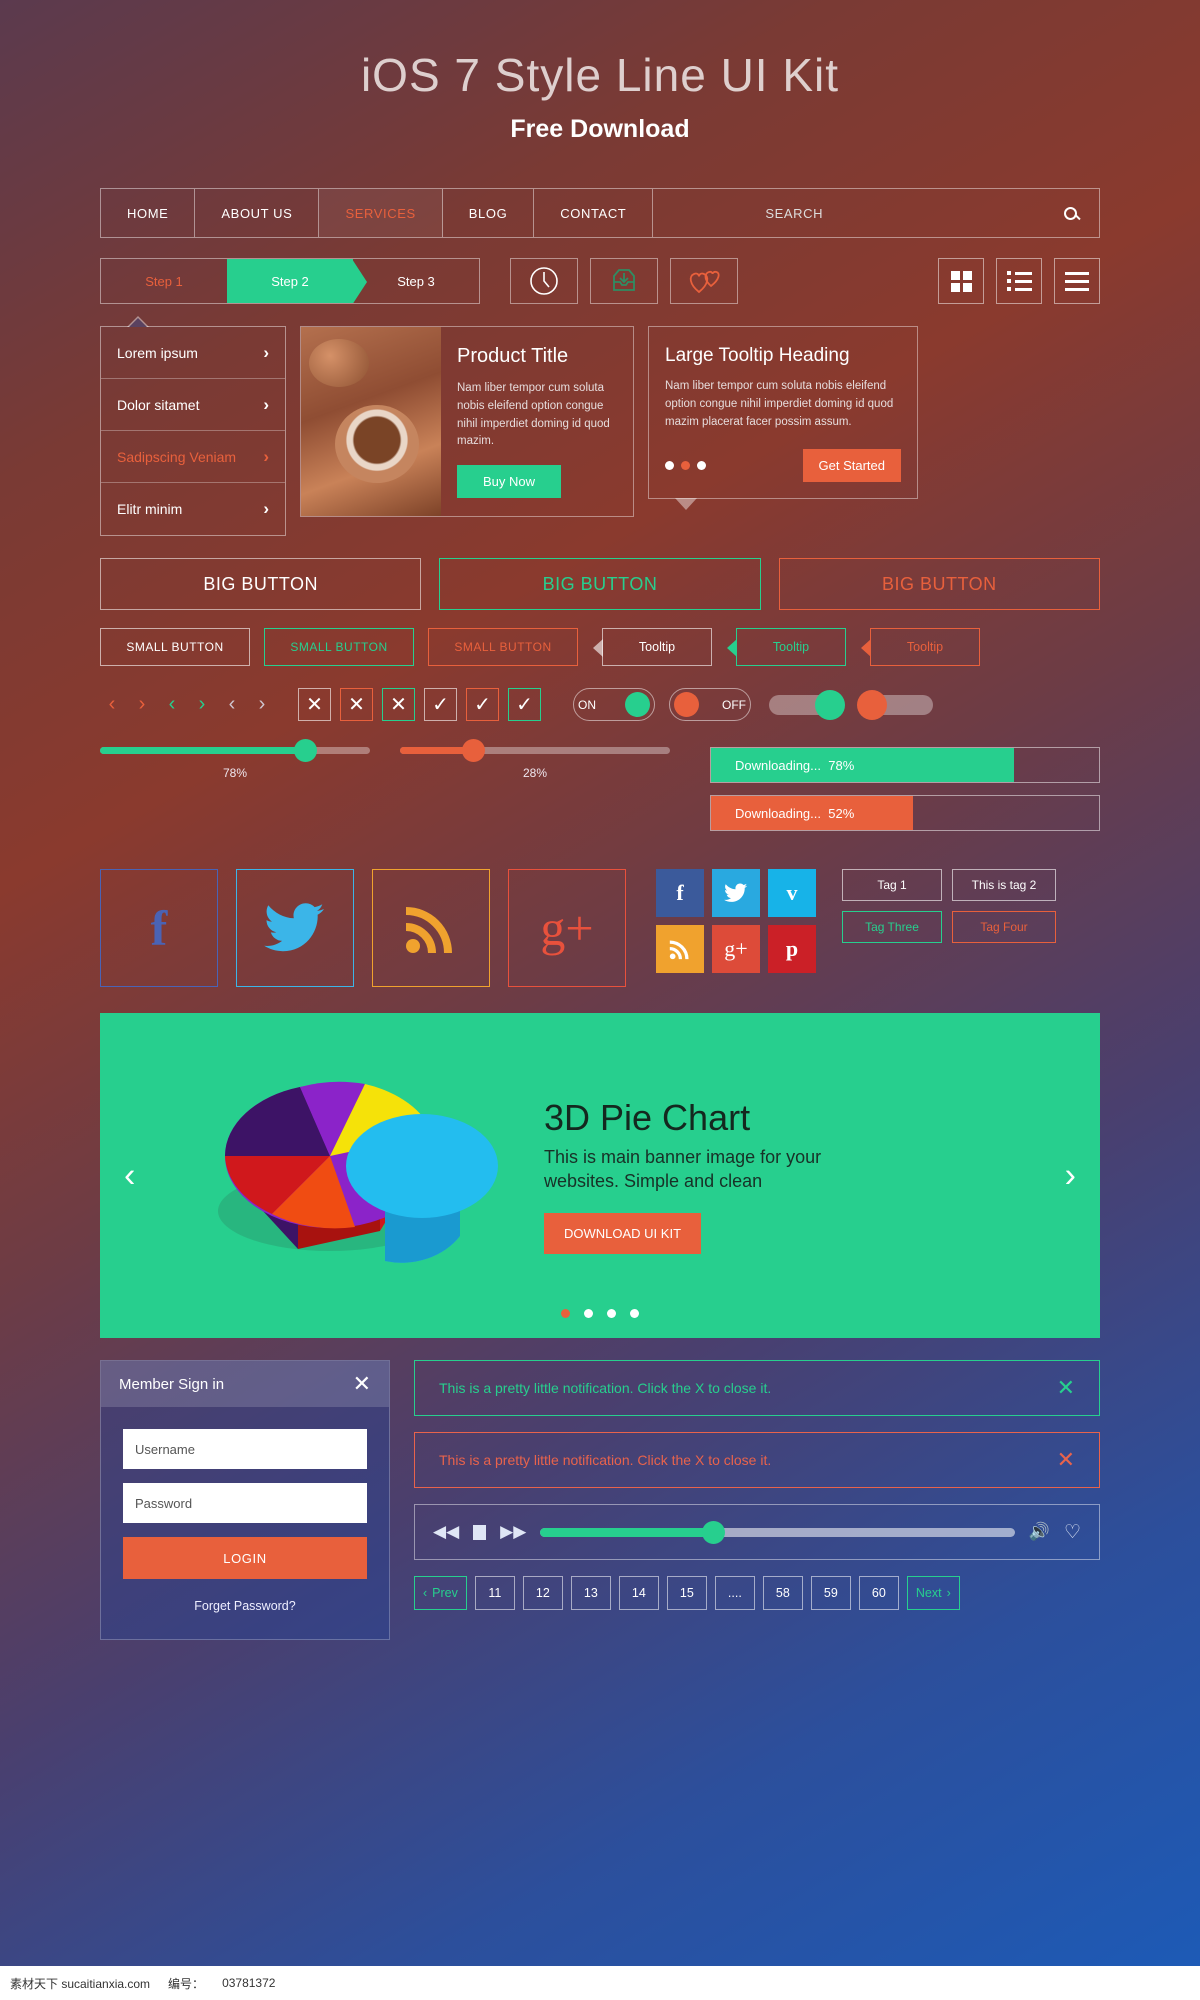 The height and width of the screenshot is (2000, 1200). What do you see at coordinates (1077, 281) in the screenshot?
I see `menu-bars-button` at bounding box center [1077, 281].